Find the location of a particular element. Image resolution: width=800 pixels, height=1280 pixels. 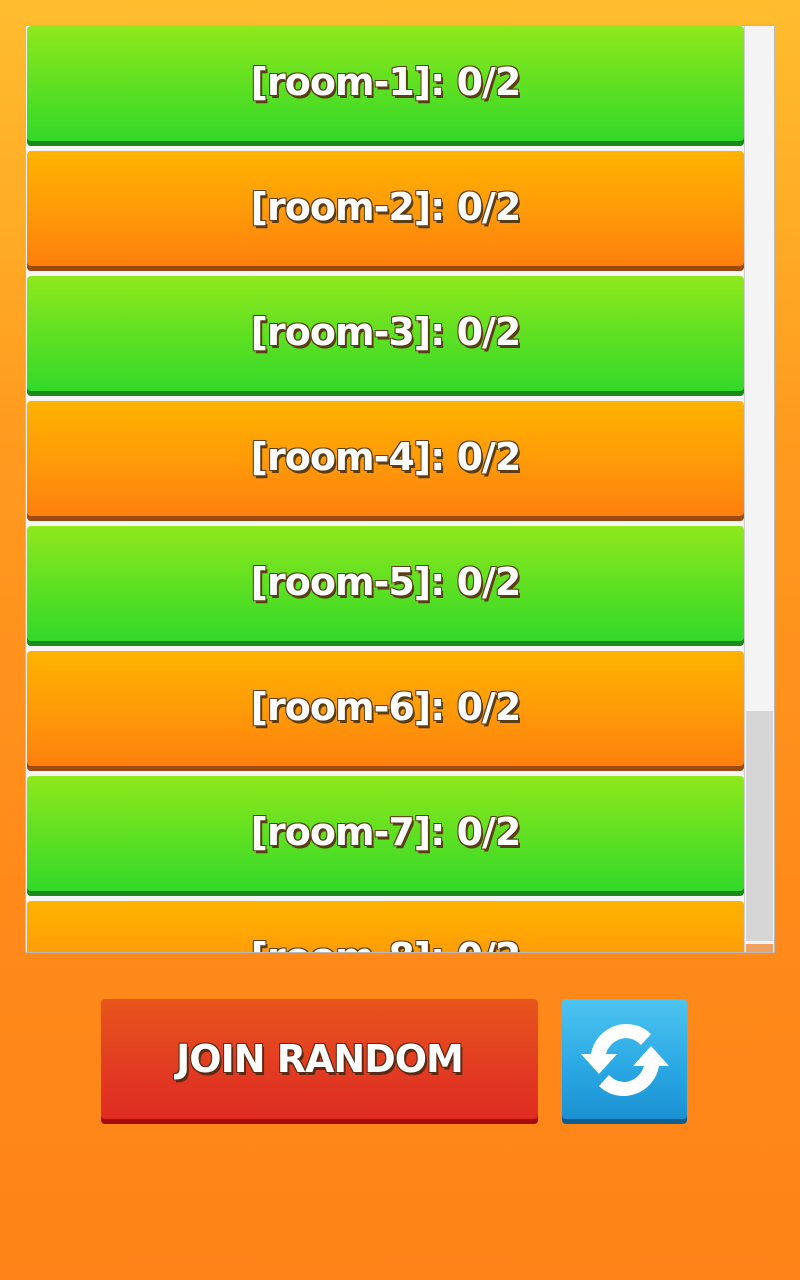

room-button-5: [room-5]: 0/2 is located at coordinates (385, 586).